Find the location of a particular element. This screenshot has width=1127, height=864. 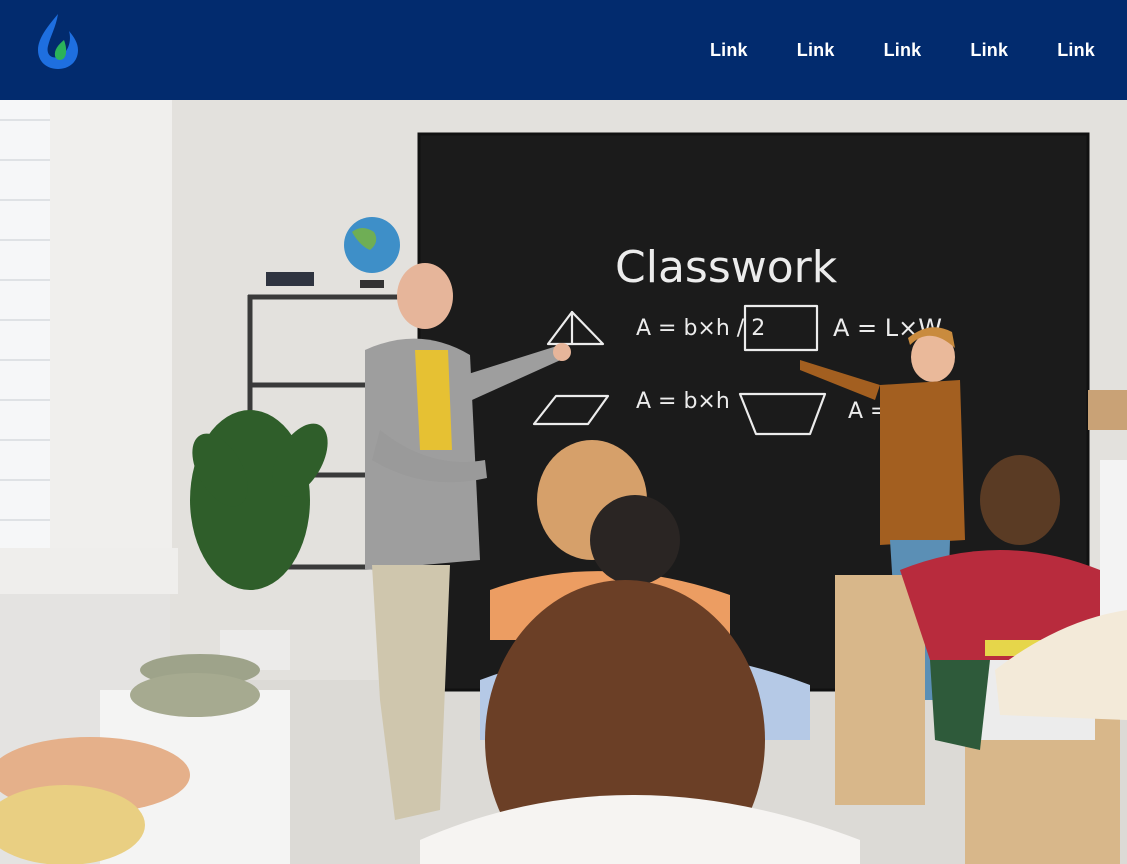

formula-parallelogram: A = b×h is located at coordinates (683, 401).